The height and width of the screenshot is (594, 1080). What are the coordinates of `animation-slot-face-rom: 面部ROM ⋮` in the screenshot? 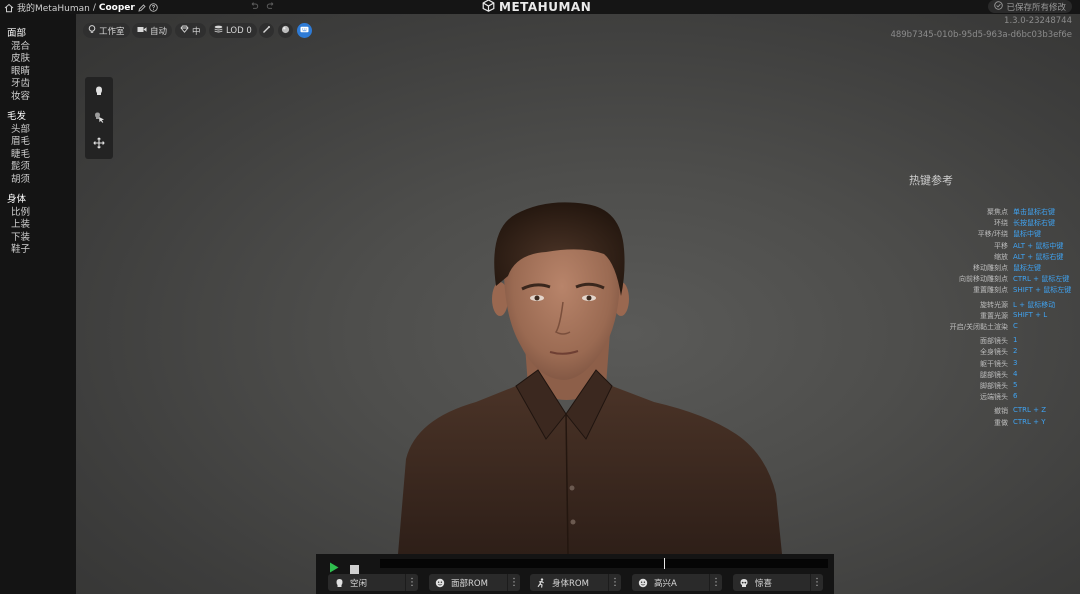 It's located at (474, 582).